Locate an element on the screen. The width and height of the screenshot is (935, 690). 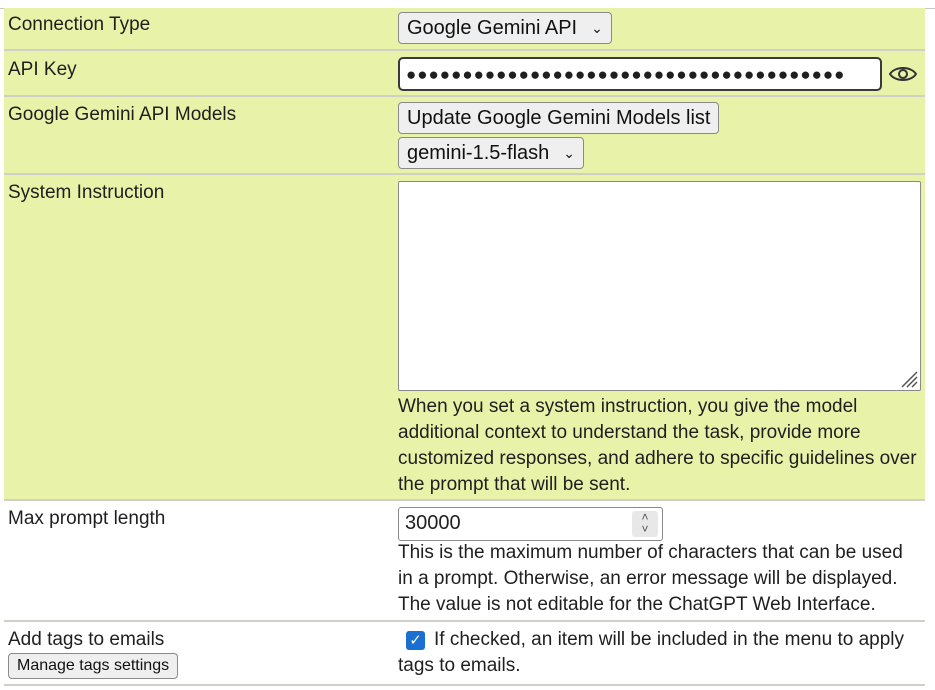
models-label: Google Gemini API Models is located at coordinates (122, 114).